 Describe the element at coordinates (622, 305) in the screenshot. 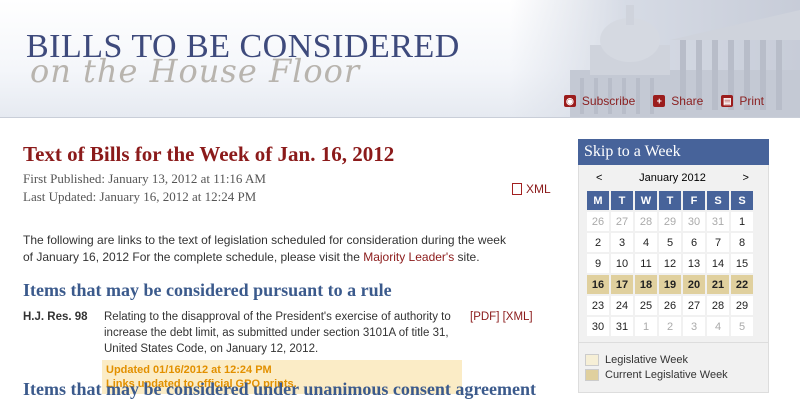

I see `calendar-day: 24` at that location.